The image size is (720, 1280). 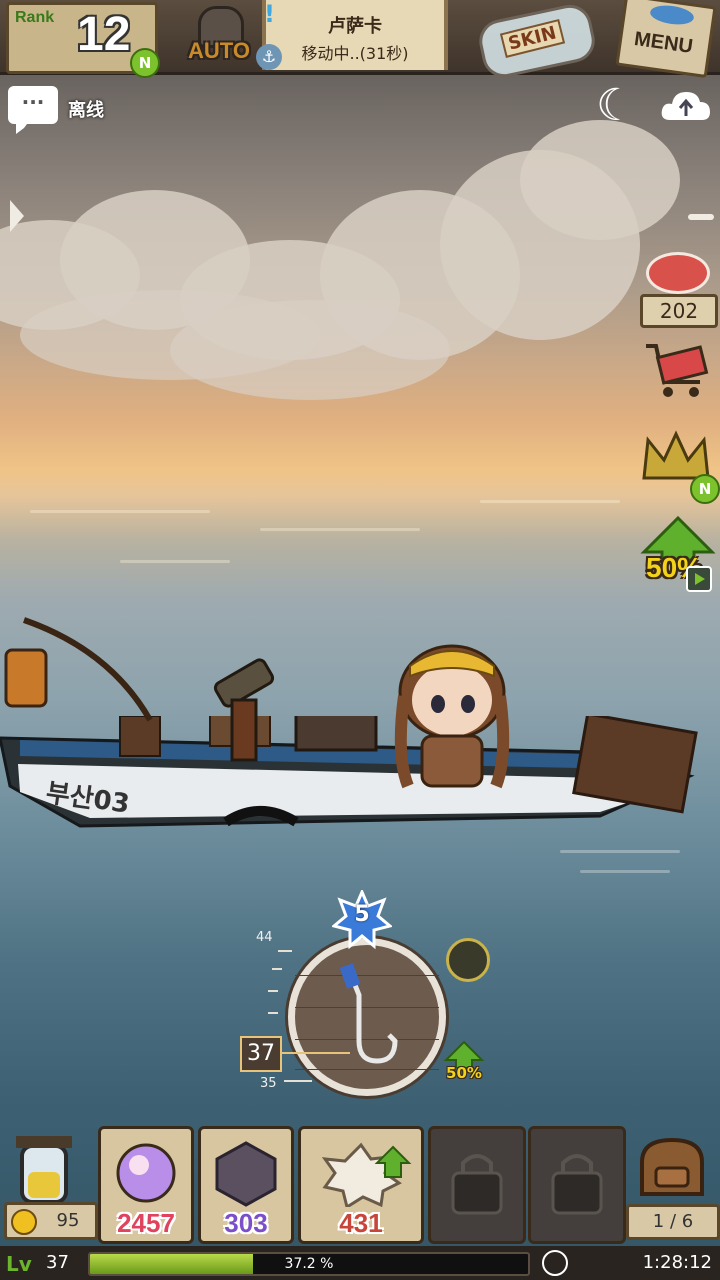 I want to click on bait-count: 431, so click(x=361, y=1223).